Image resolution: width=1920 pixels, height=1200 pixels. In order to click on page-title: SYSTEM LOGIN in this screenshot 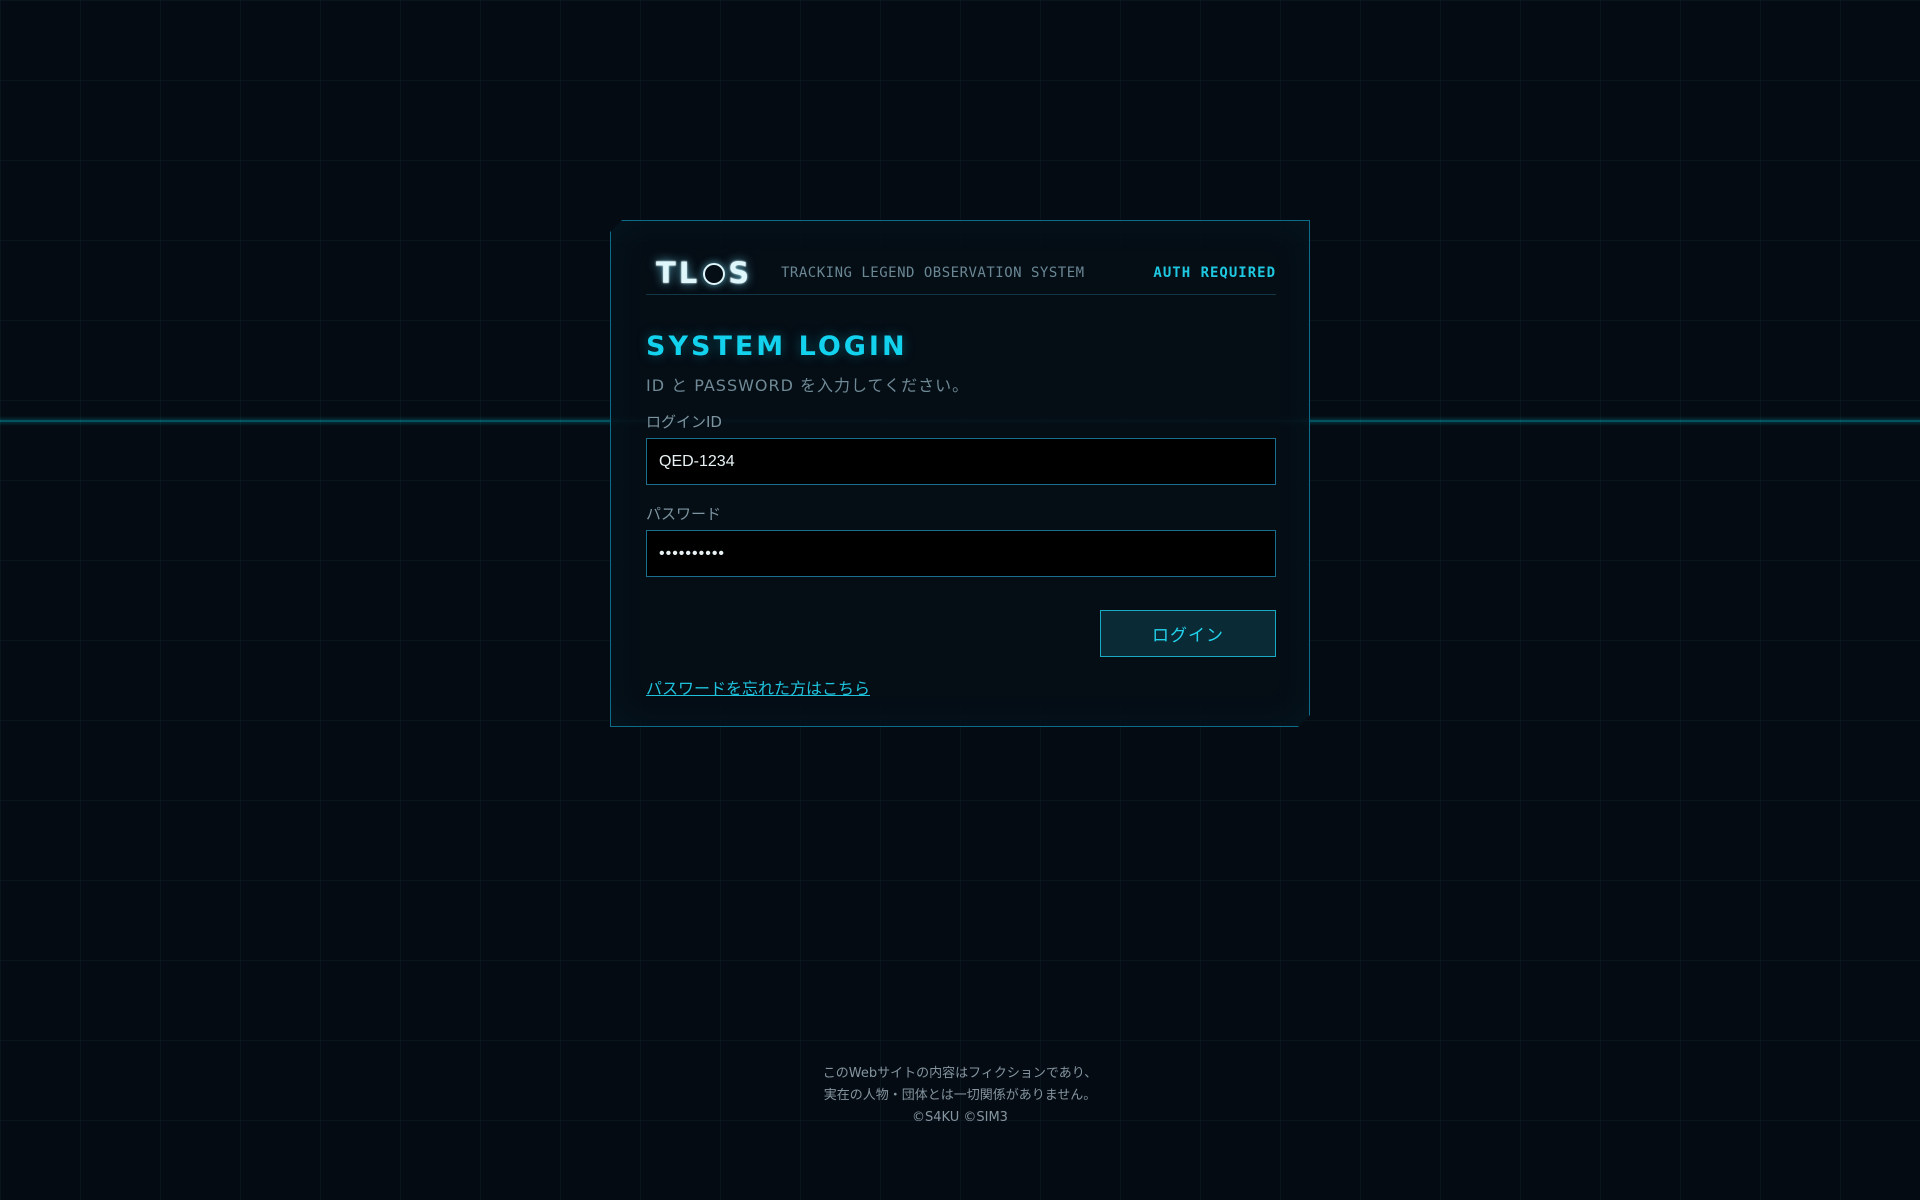, I will do `click(777, 346)`.